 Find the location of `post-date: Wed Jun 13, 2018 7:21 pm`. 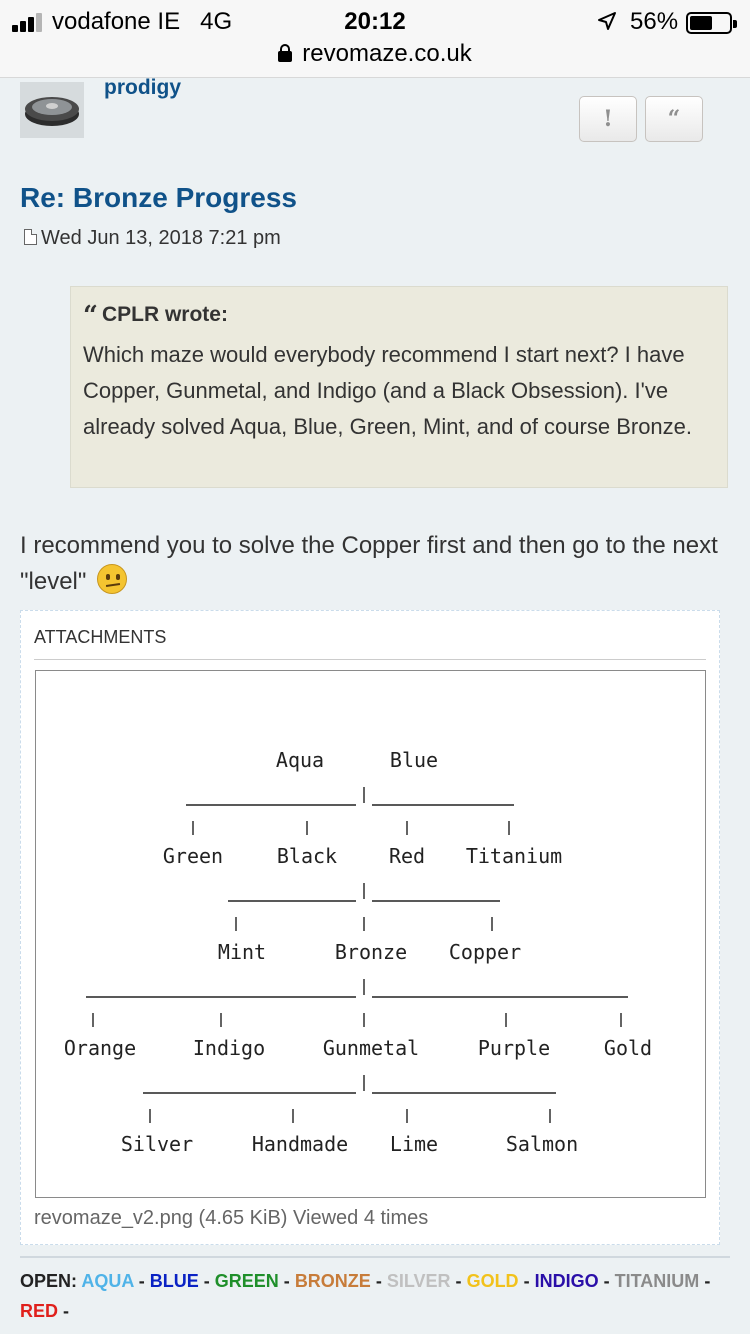

post-date: Wed Jun 13, 2018 7:21 pm is located at coordinates (152, 238).